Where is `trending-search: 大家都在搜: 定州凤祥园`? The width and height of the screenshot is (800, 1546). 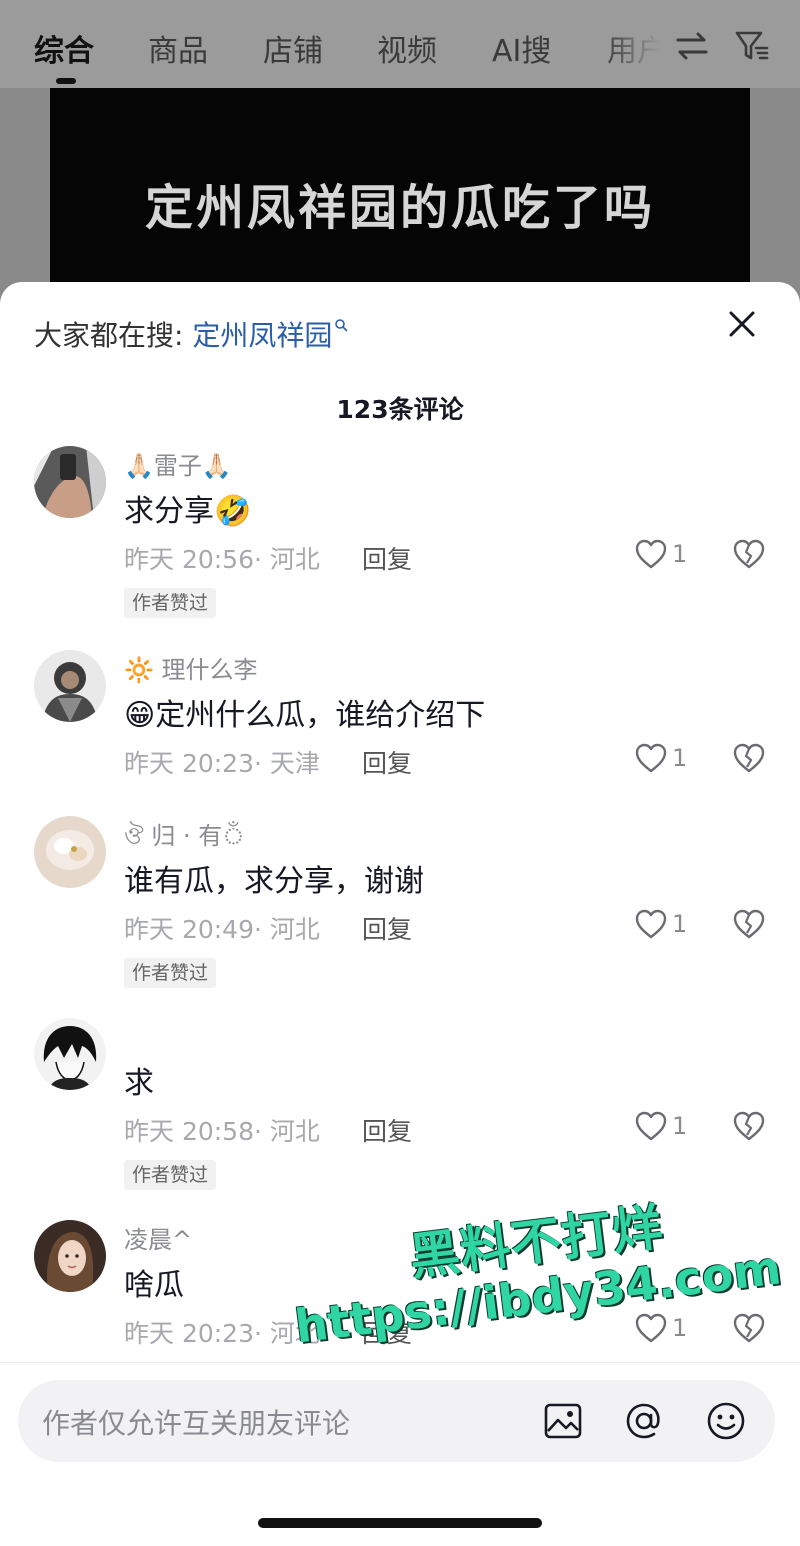
trending-search: 大家都在搜: 定州凤祥园 is located at coordinates (191, 334).